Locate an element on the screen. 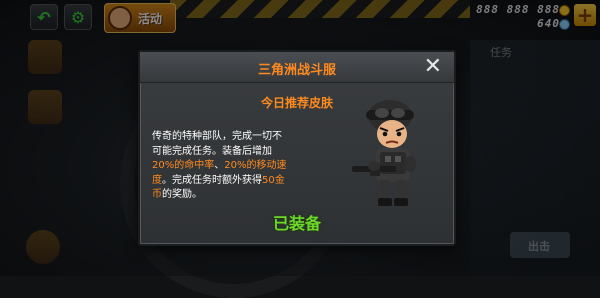 This screenshot has height=298, width=600. dialog-title: 三角洲战斗服 is located at coordinates (296, 70).